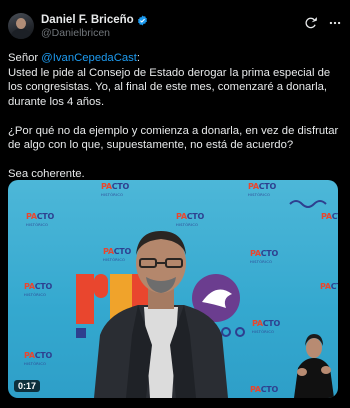  What do you see at coordinates (87, 20) in the screenshot?
I see `author-display-name: Daniel F. Briceño` at bounding box center [87, 20].